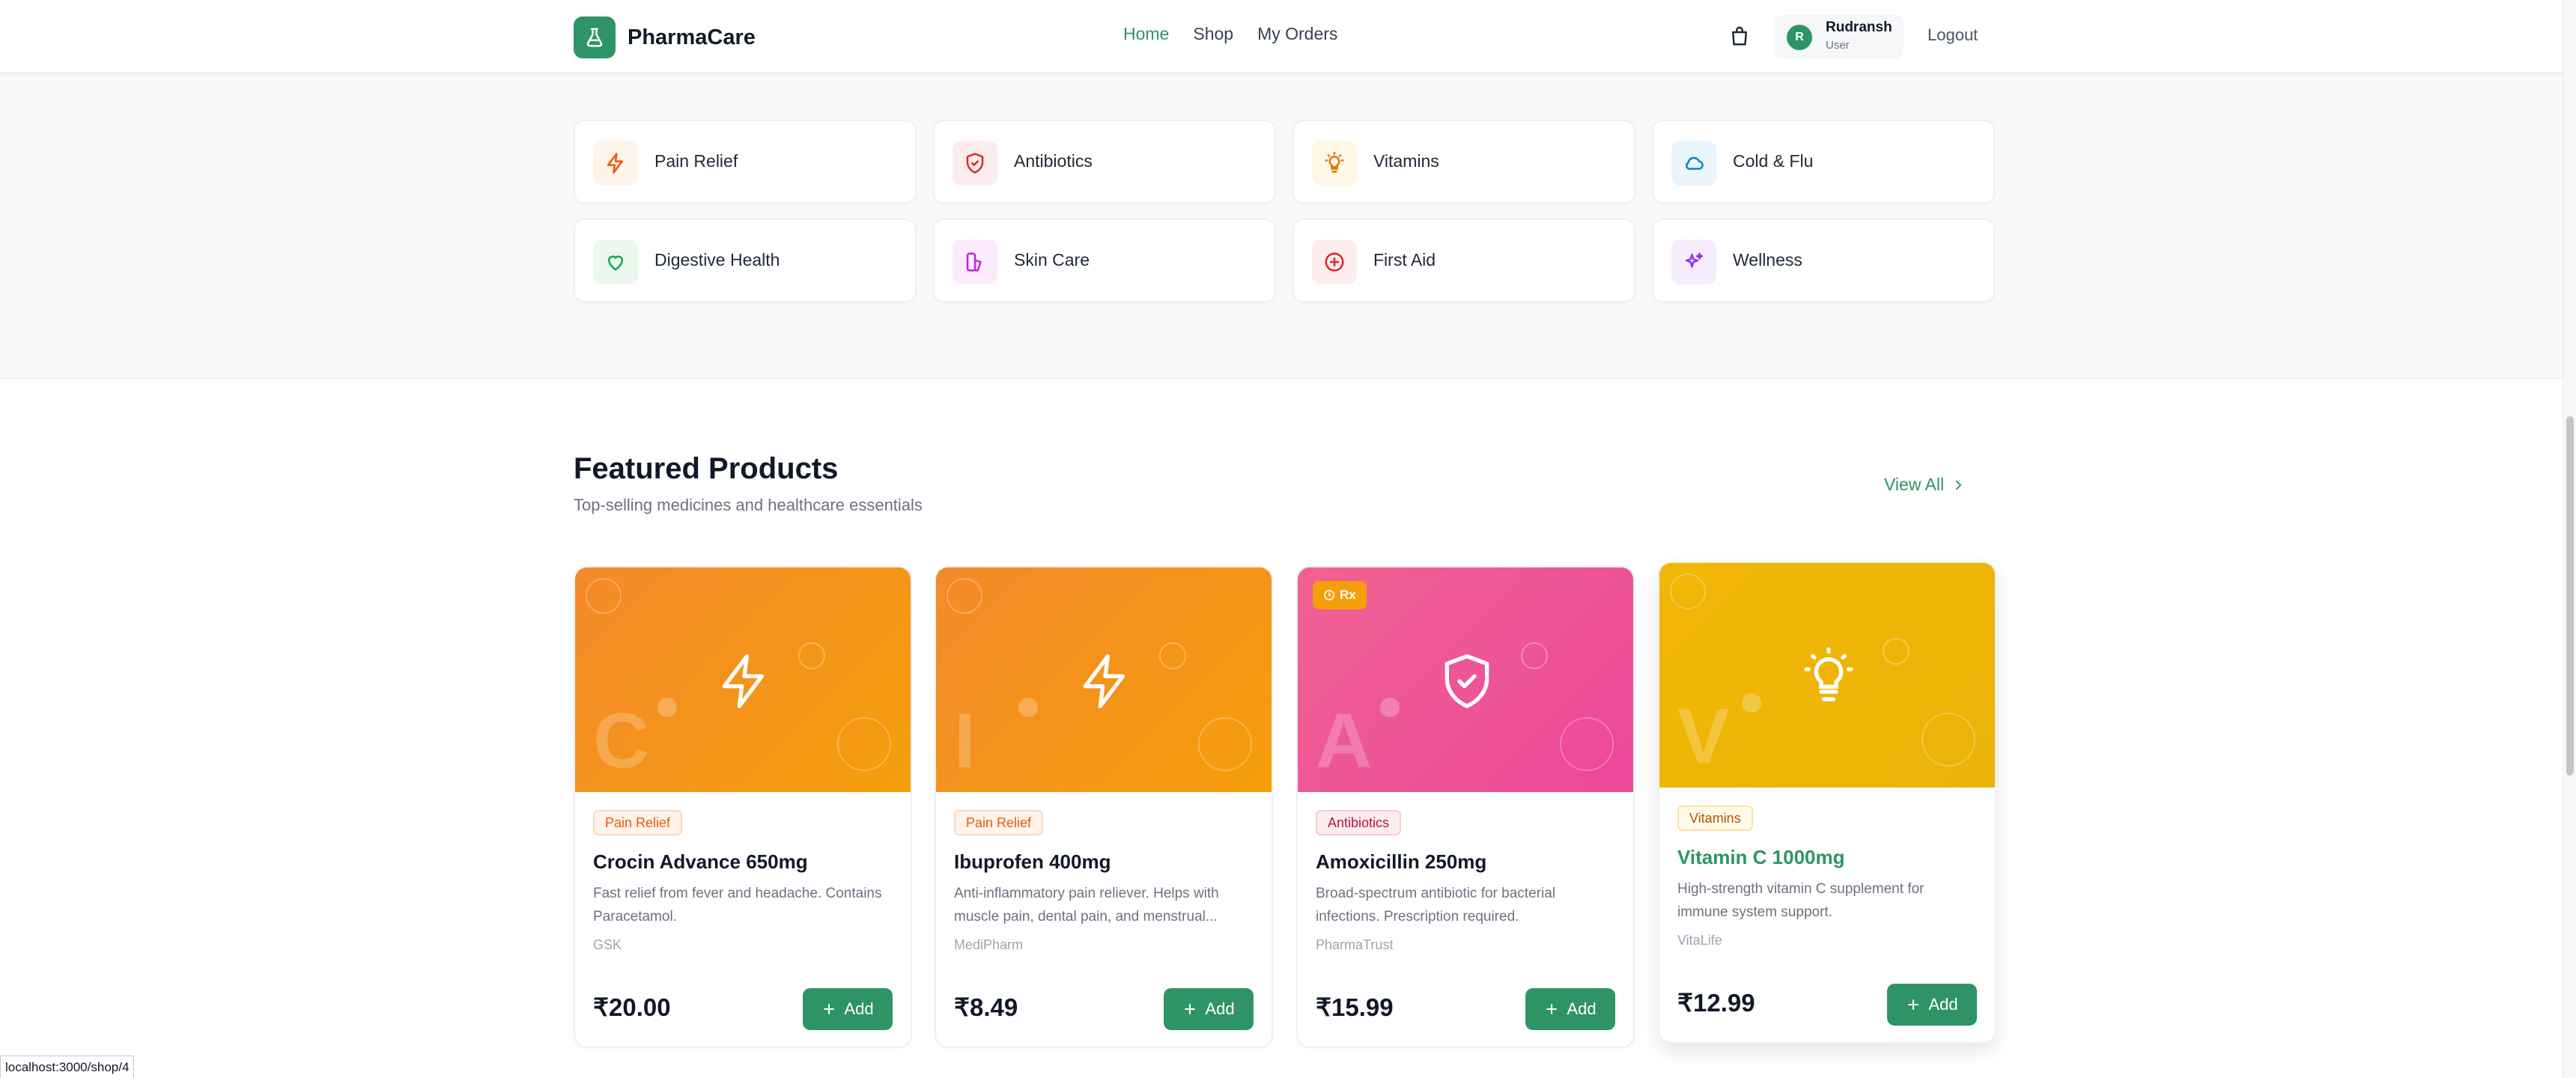 This screenshot has width=2576, height=1078. What do you see at coordinates (1838, 45) in the screenshot?
I see `user-role: User` at bounding box center [1838, 45].